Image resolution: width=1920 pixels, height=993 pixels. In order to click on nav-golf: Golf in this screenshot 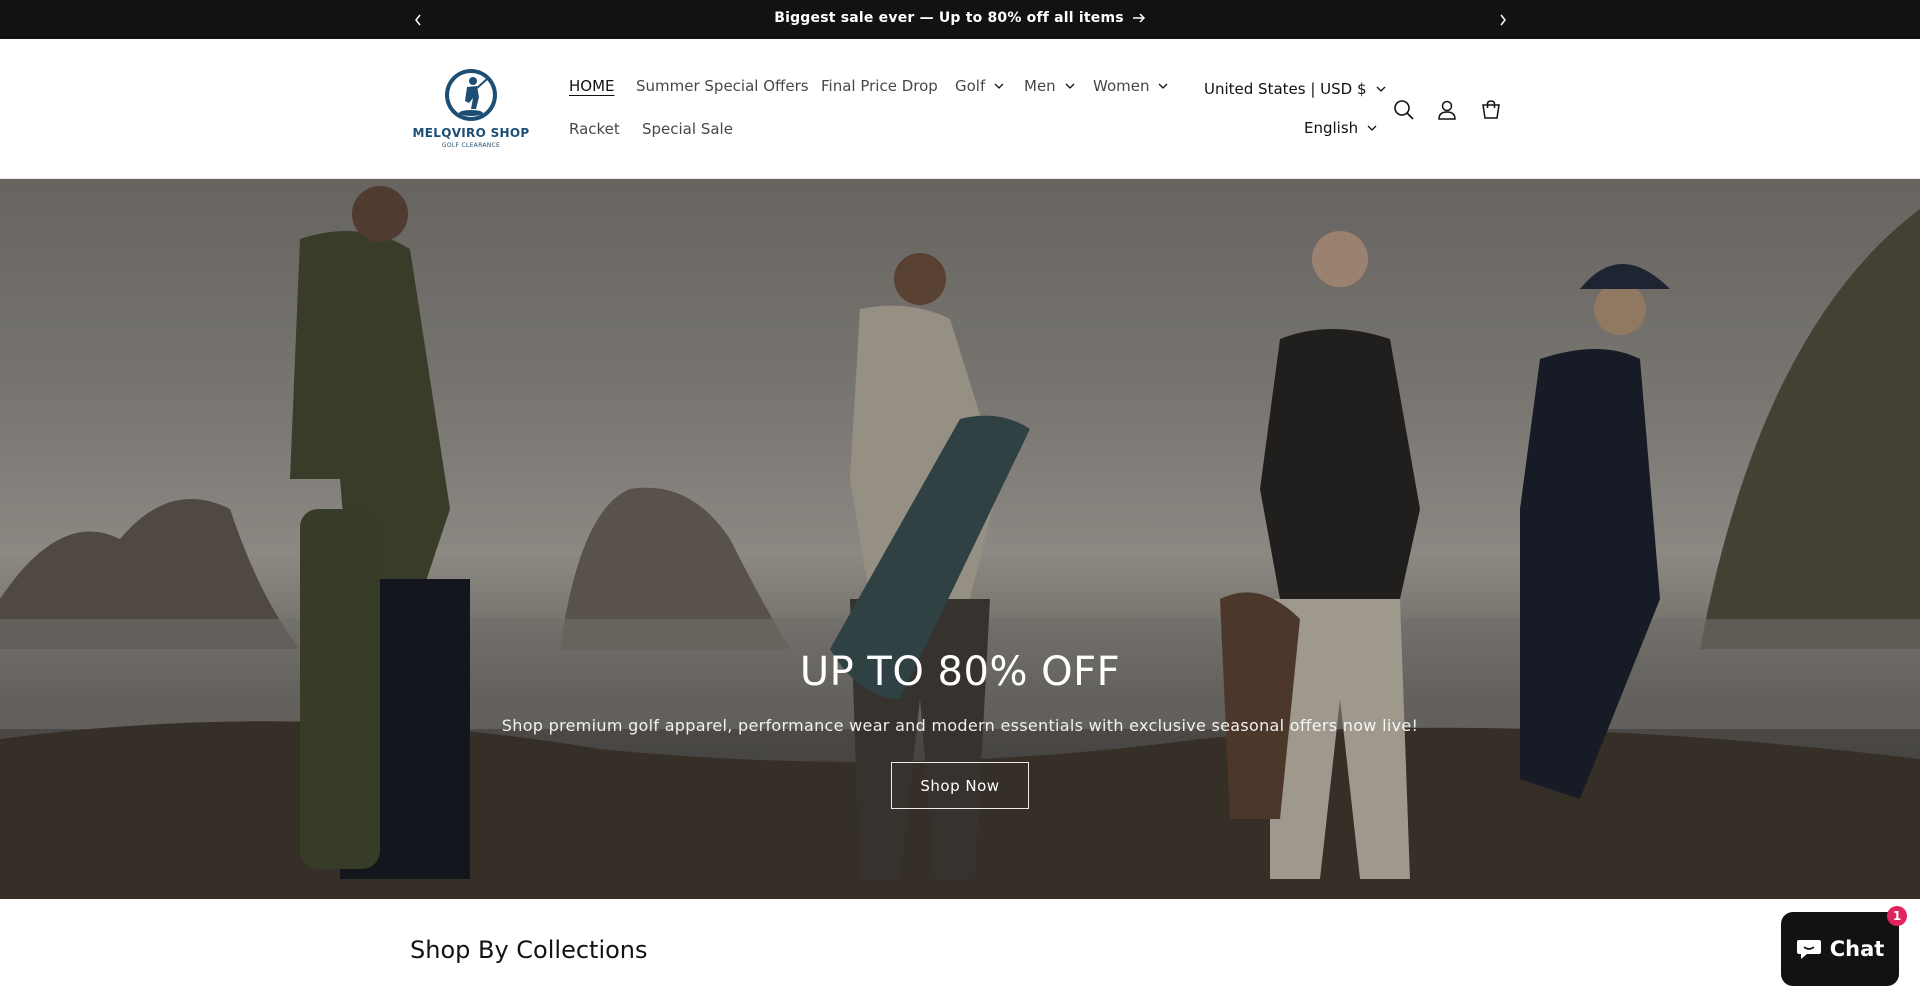, I will do `click(979, 86)`.